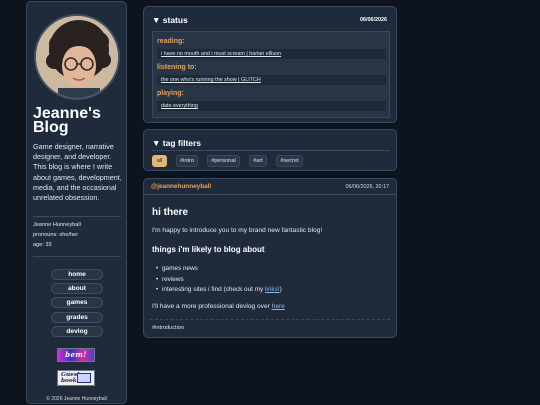 This screenshot has height=405, width=540. I want to click on listening-value: the one who's running the show | GLITCH, so click(271, 80).